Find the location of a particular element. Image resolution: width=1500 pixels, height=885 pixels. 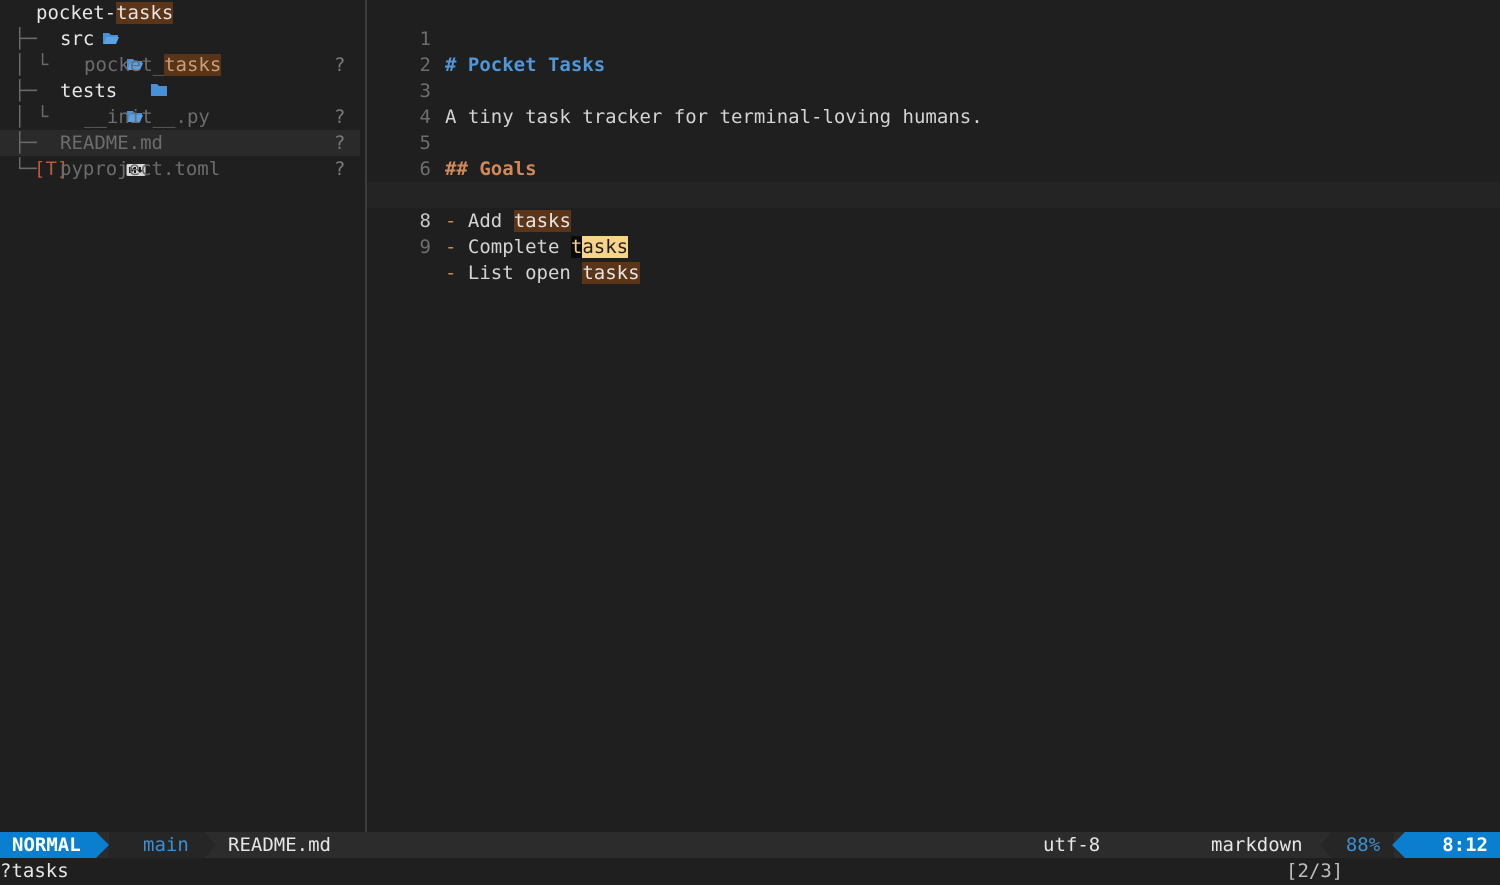

tree-item-init-py: │ └ __init__.py ? is located at coordinates (180, 128).